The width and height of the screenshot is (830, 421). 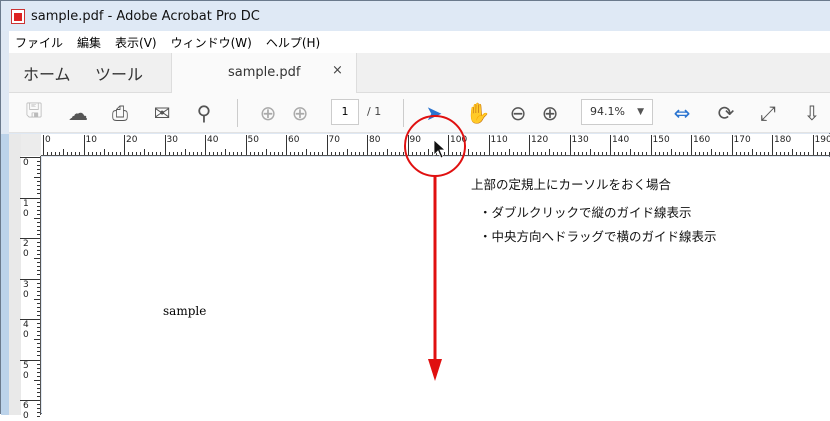 I want to click on prev-page-icon: ⊕, so click(x=268, y=113).